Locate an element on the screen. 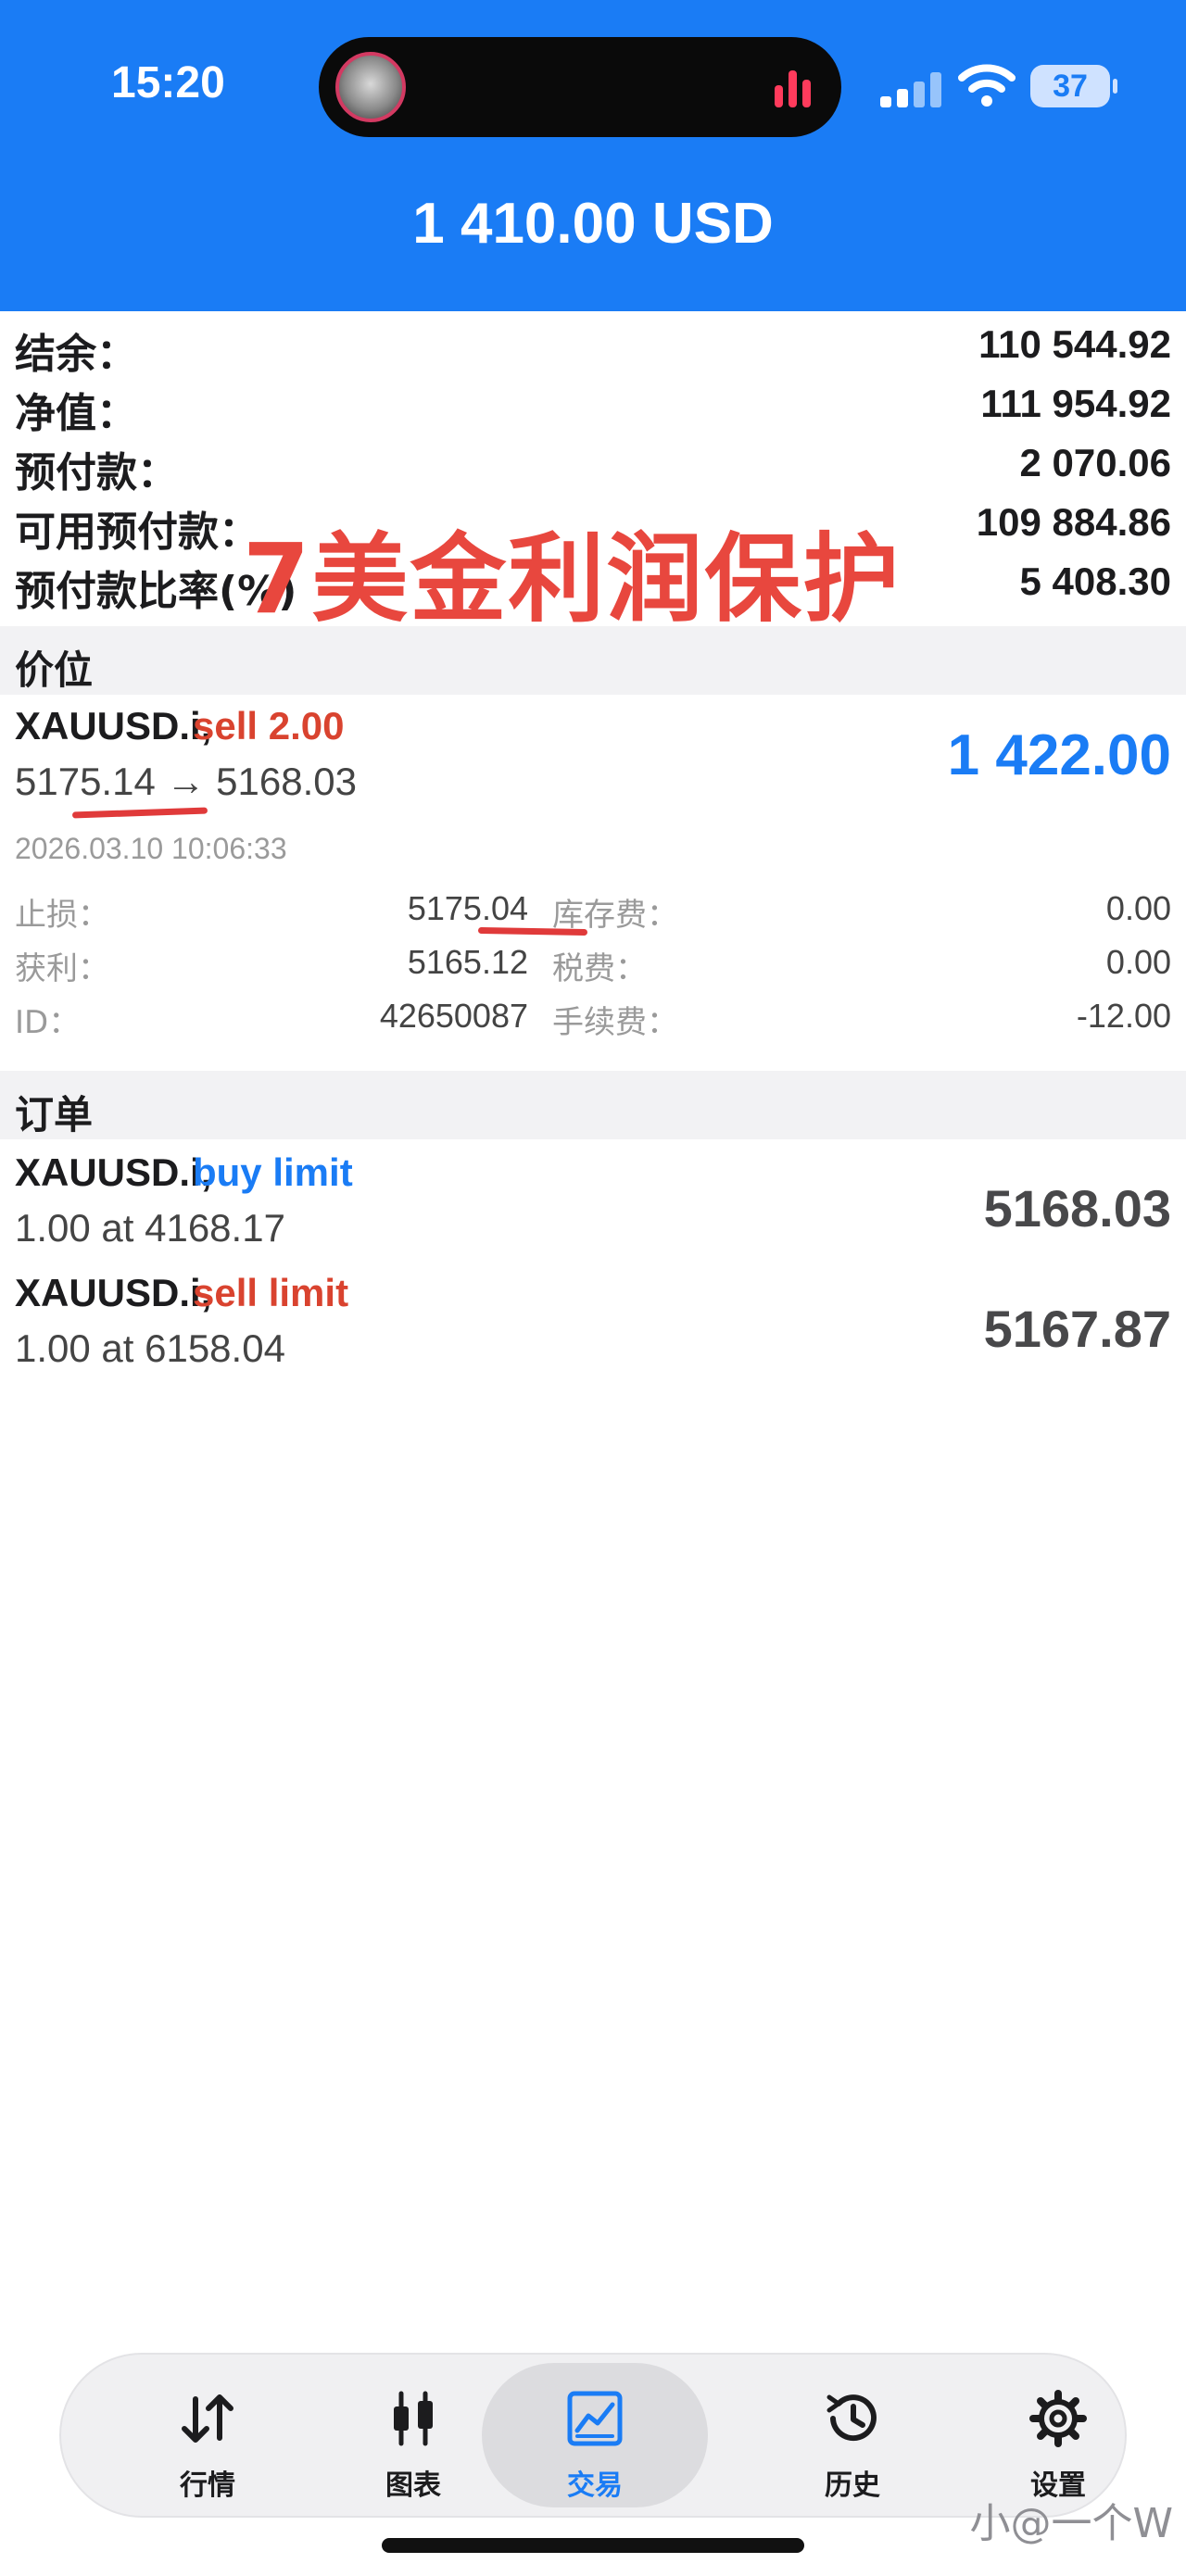 The image size is (1186, 2576). wifi-icon is located at coordinates (987, 85).